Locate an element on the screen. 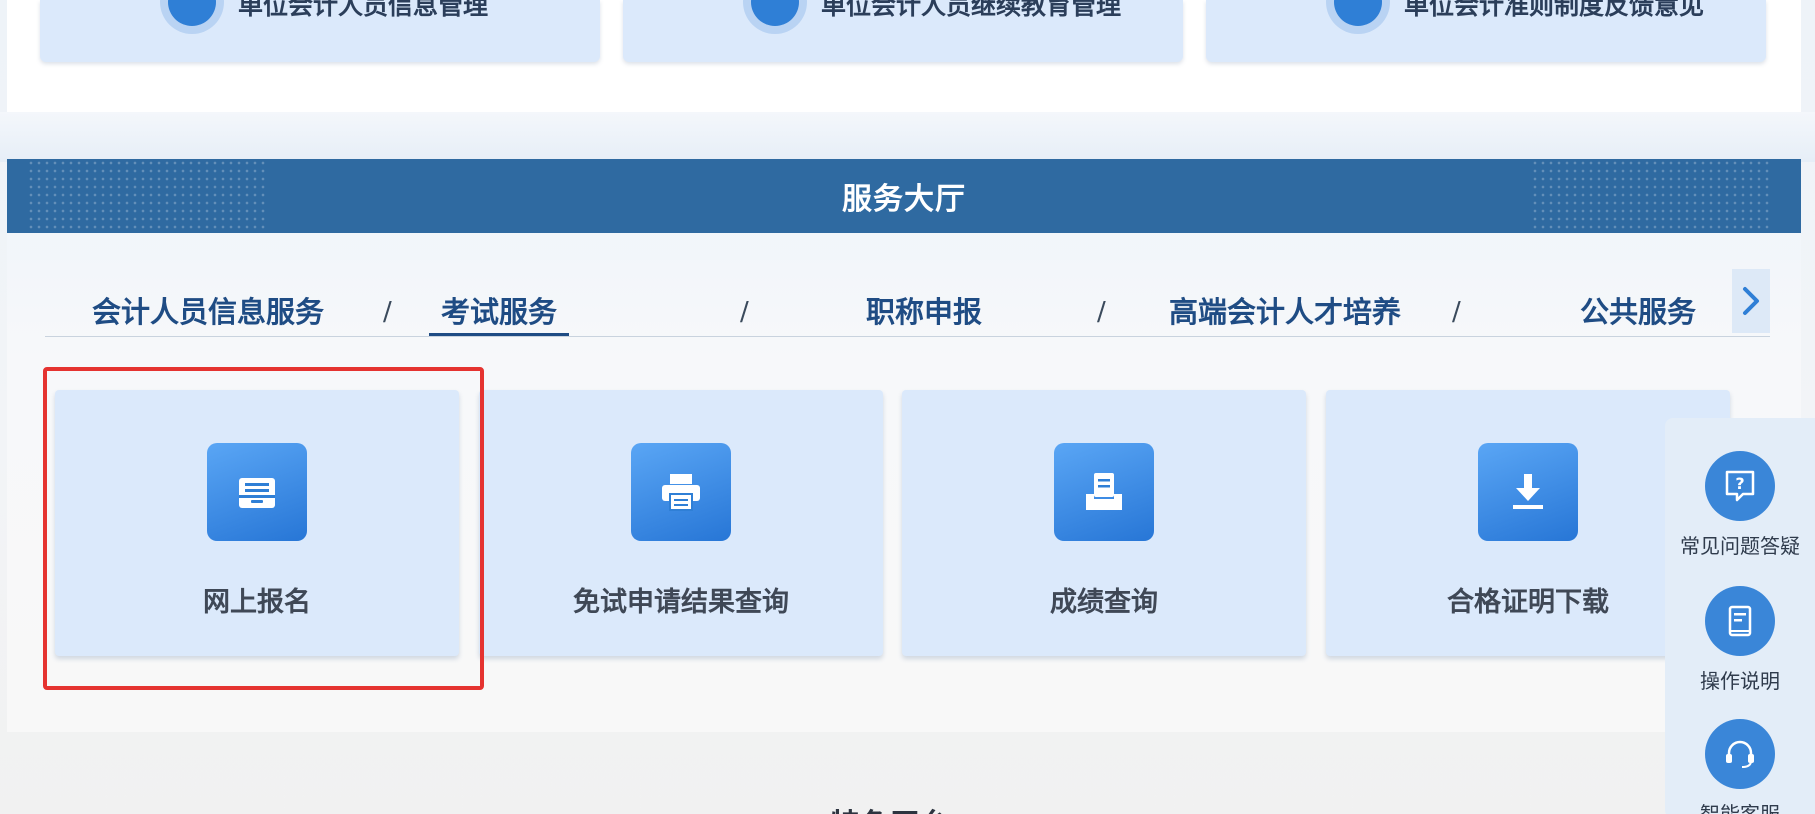  tab-next-arrow is located at coordinates (1751, 301).